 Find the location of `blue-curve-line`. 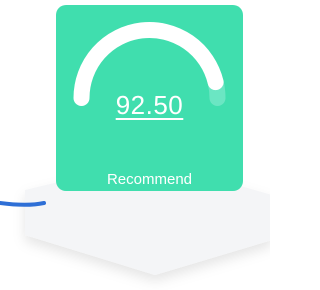

blue-curve-line is located at coordinates (23, 204).